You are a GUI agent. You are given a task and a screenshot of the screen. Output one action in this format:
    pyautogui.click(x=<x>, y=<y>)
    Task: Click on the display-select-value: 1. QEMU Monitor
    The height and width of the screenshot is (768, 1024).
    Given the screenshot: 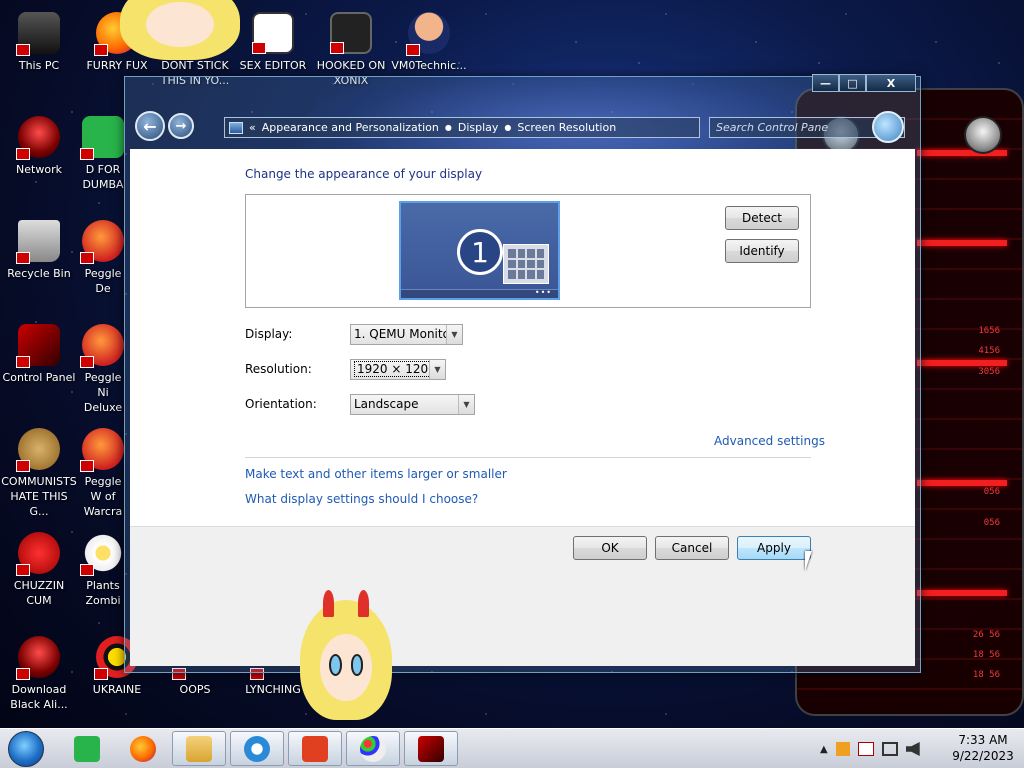 What is the action you would take?
    pyautogui.click(x=404, y=334)
    